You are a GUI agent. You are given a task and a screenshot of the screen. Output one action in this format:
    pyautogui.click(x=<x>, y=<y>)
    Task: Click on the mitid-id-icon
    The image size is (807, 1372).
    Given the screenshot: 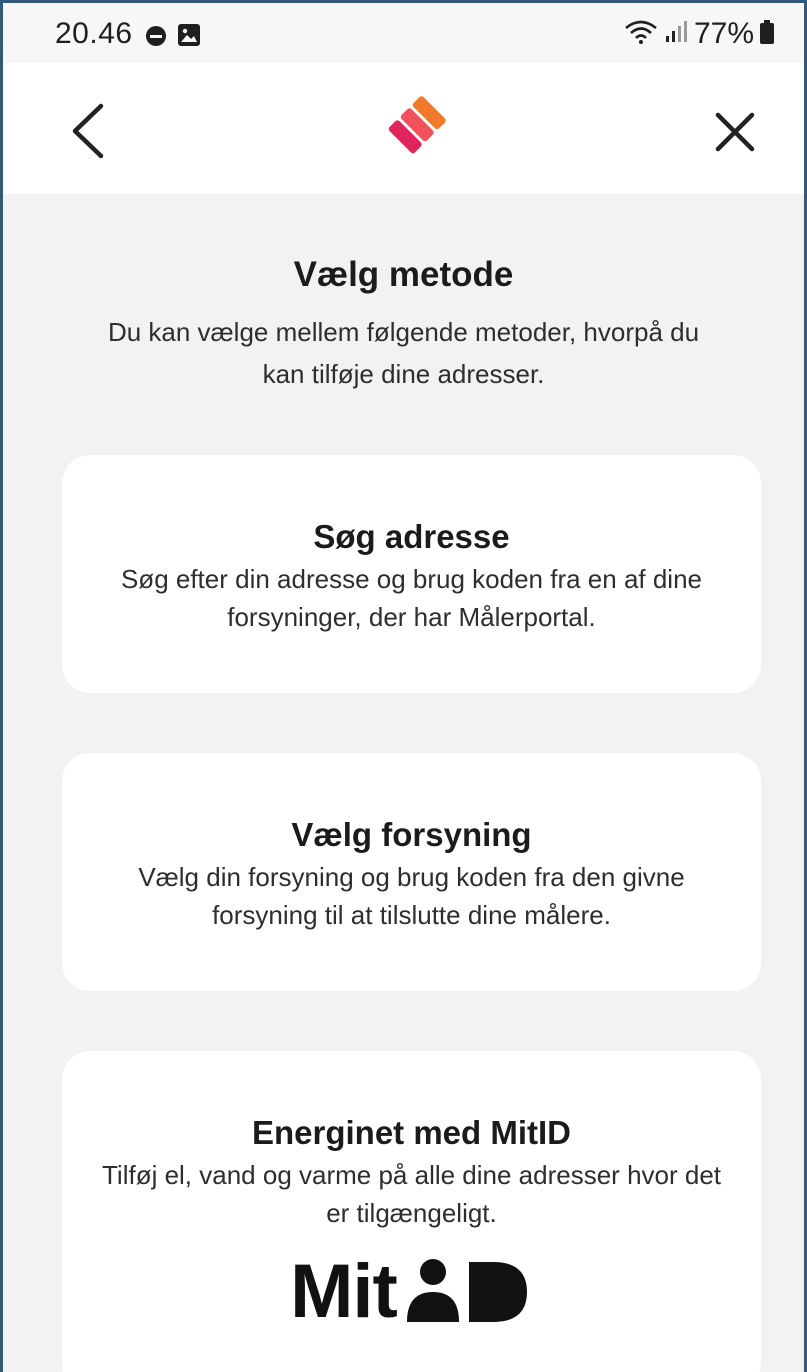 What is the action you would take?
    pyautogui.click(x=466, y=1290)
    